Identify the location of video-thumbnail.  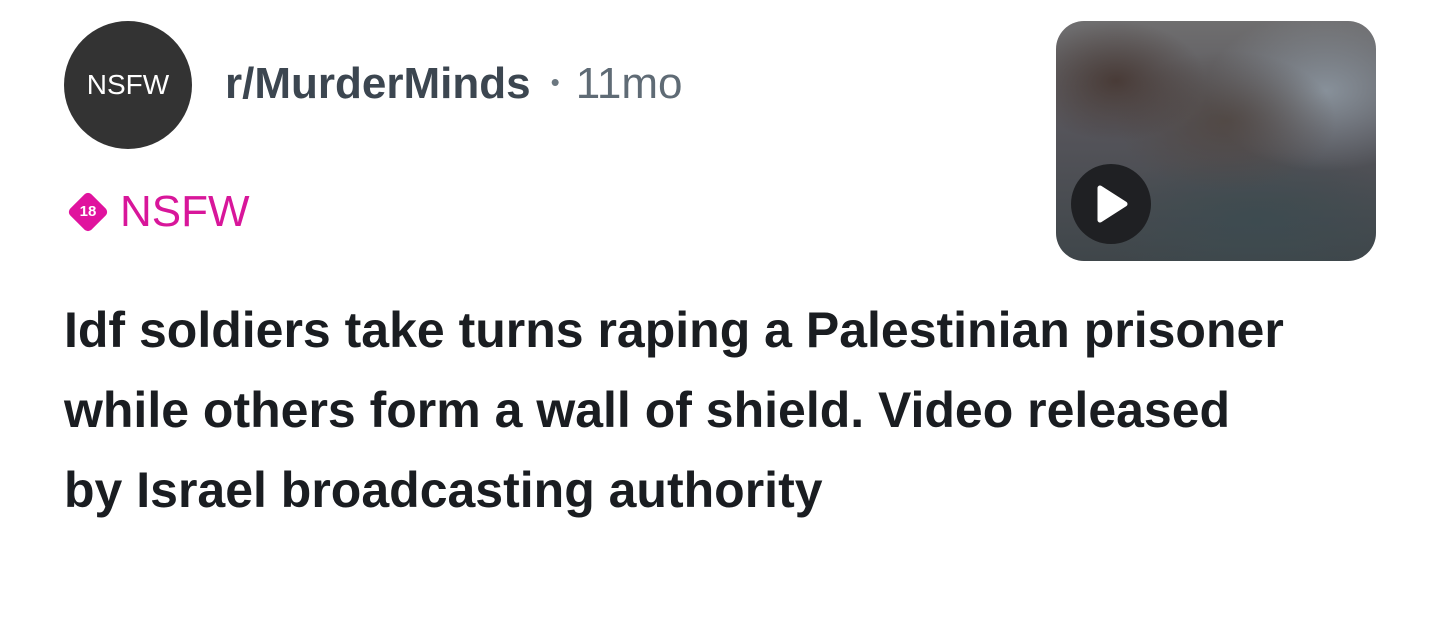
(1216, 141).